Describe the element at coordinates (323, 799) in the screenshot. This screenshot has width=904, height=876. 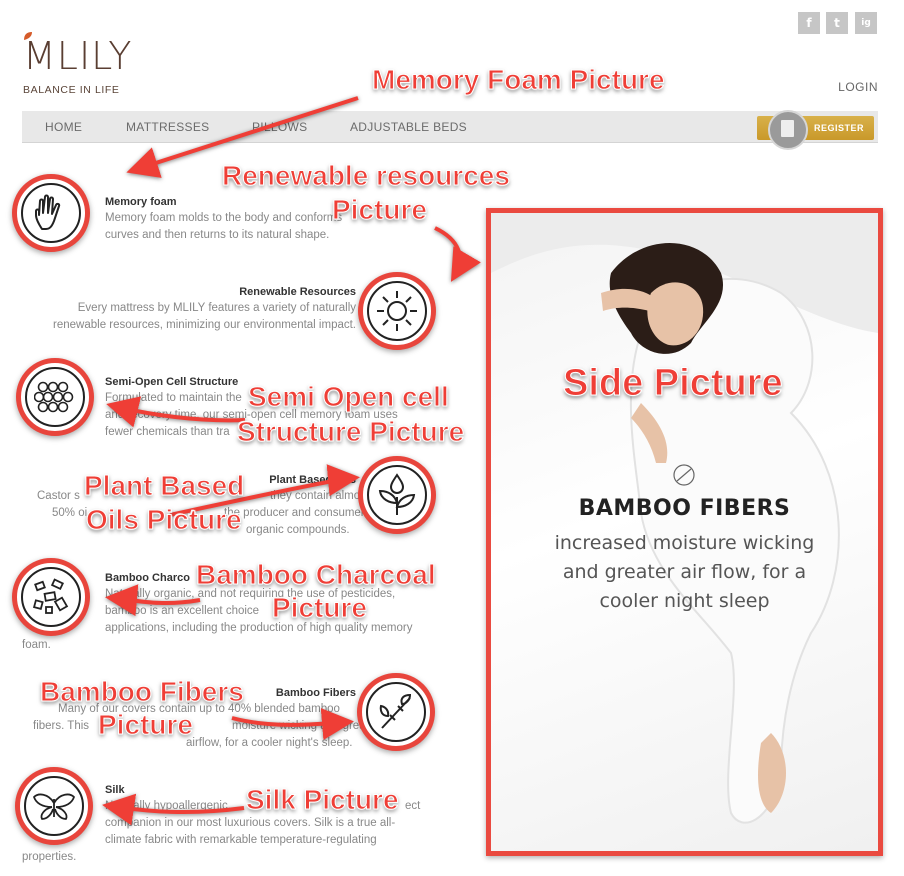
I see `annotation-silk: Silk Picture` at that location.